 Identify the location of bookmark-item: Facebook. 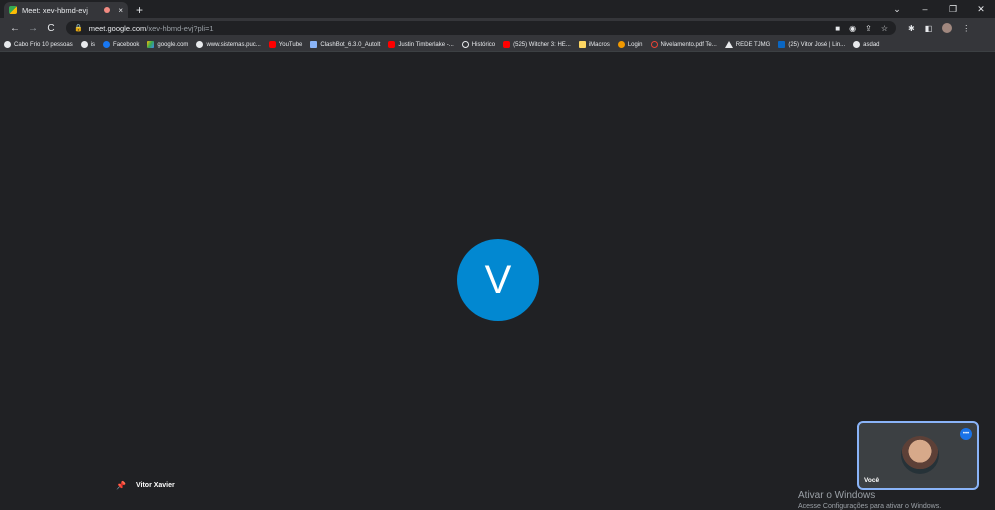
(121, 44).